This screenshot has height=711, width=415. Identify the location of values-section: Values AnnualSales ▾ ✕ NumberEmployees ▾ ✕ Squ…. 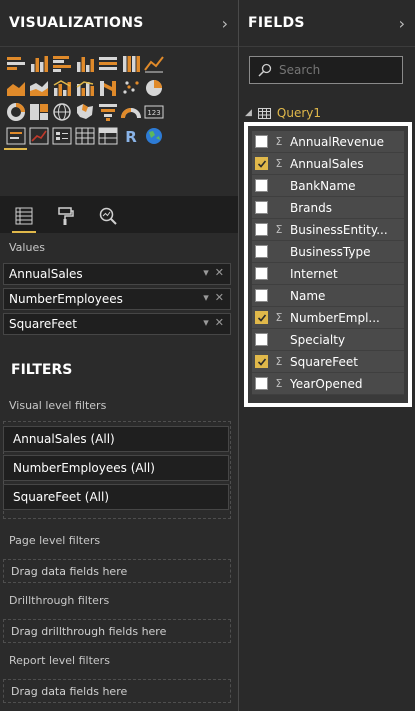
(119, 292).